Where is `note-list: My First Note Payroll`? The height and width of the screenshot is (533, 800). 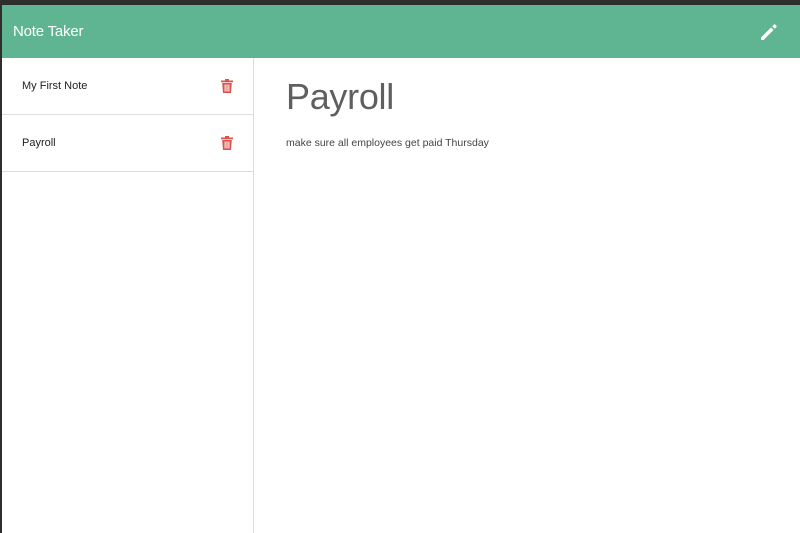 note-list: My First Note Payroll is located at coordinates (127, 115).